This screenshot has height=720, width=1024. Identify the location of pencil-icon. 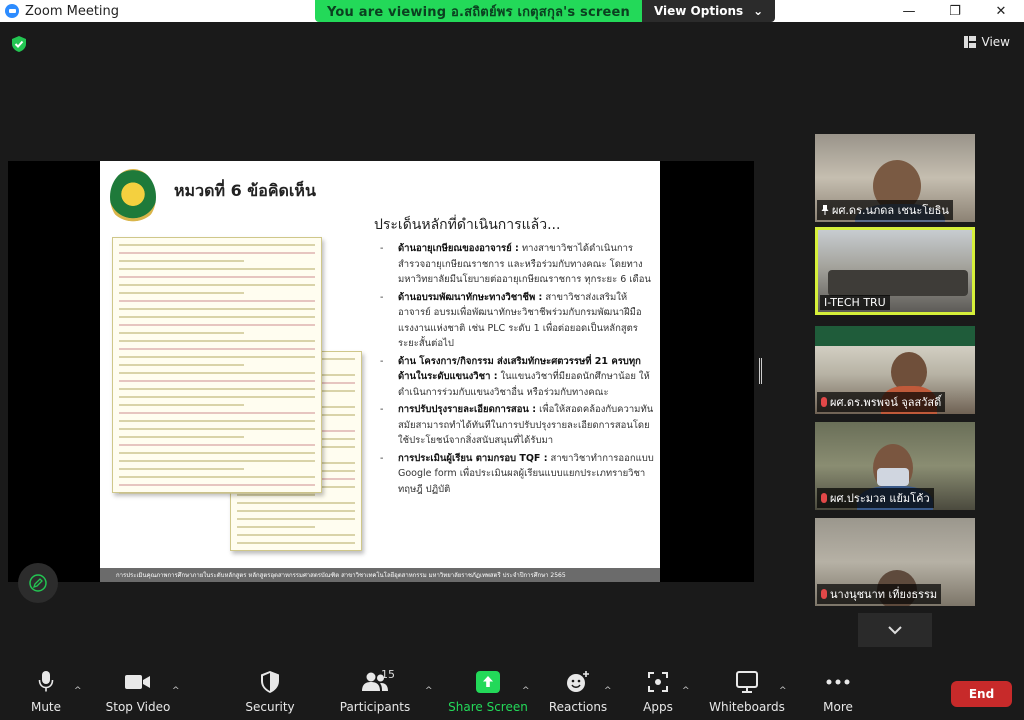
(38, 583).